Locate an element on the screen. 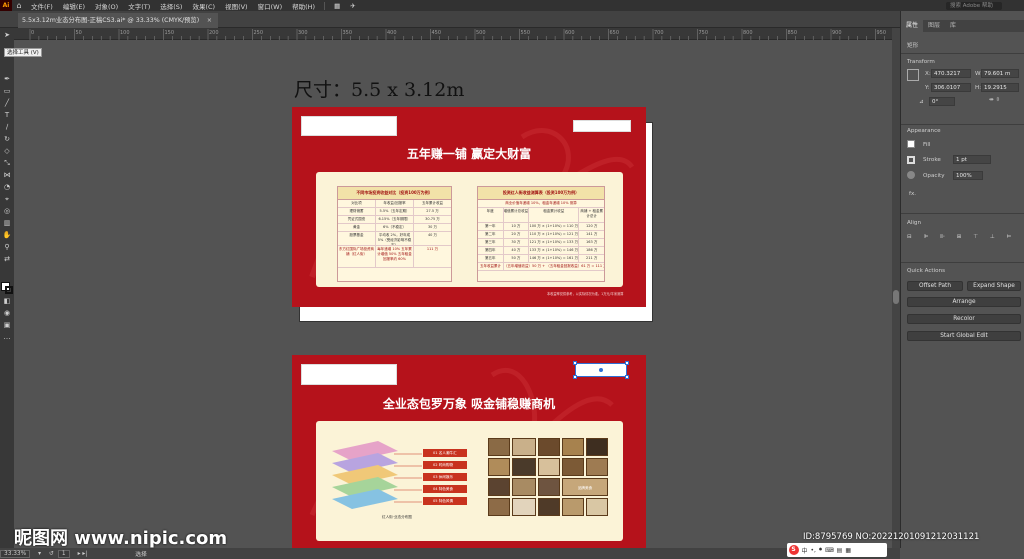 The height and width of the screenshot is (559, 1024). expand-shape-button: Expand Shape is located at coordinates (994, 286).